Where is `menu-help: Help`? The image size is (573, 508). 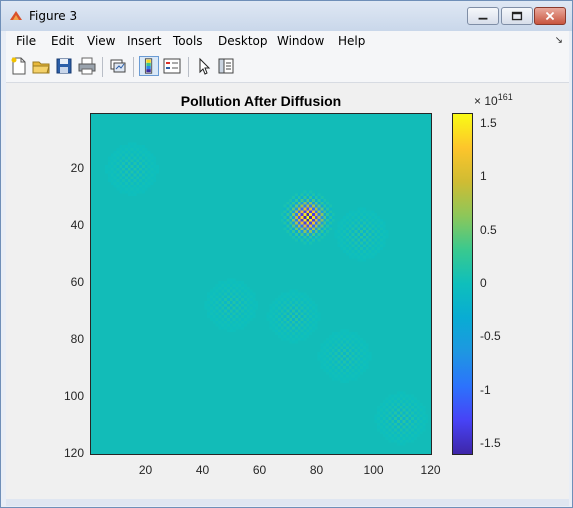
menu-help: Help is located at coordinates (351, 41).